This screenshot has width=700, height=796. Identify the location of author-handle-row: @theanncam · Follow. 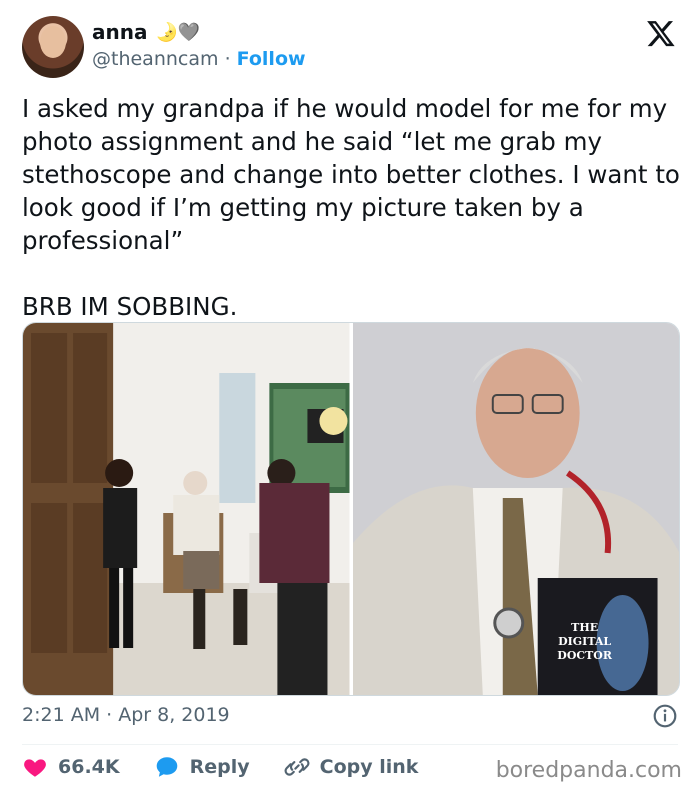
(199, 59).